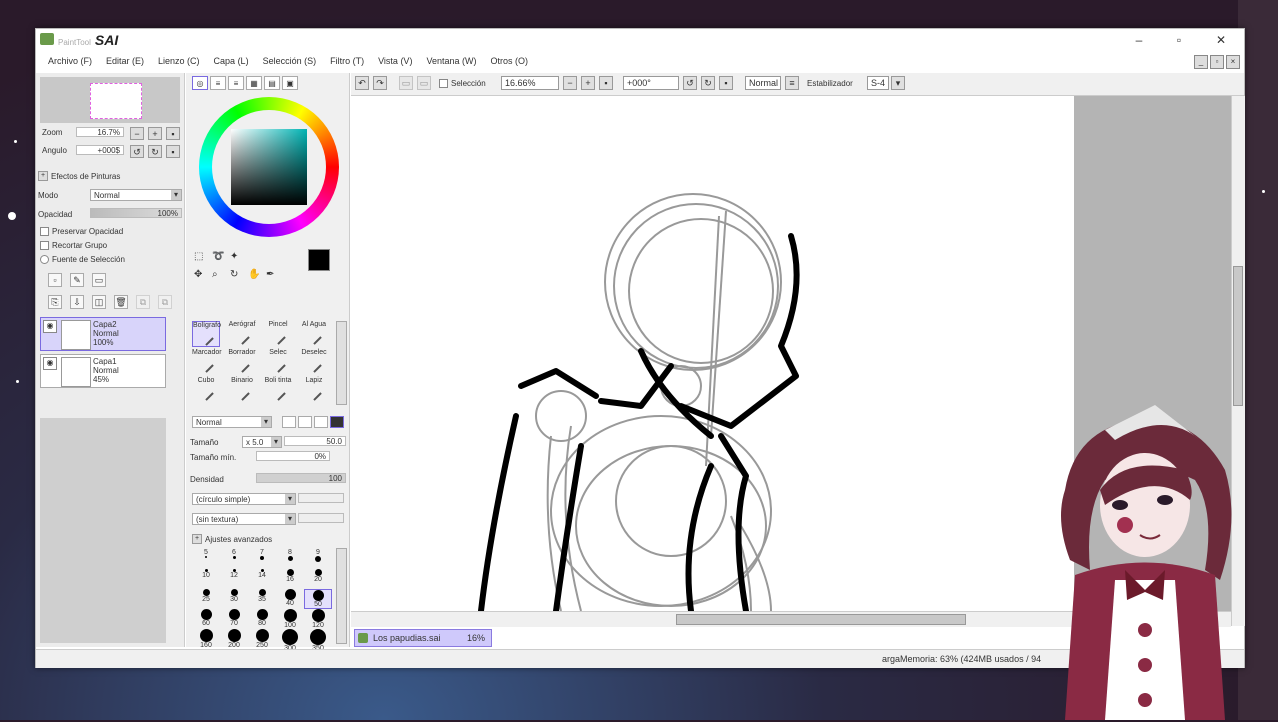  What do you see at coordinates (262, 442) in the screenshot?
I see `size-multiplier-select: x 5.0` at bounding box center [262, 442].